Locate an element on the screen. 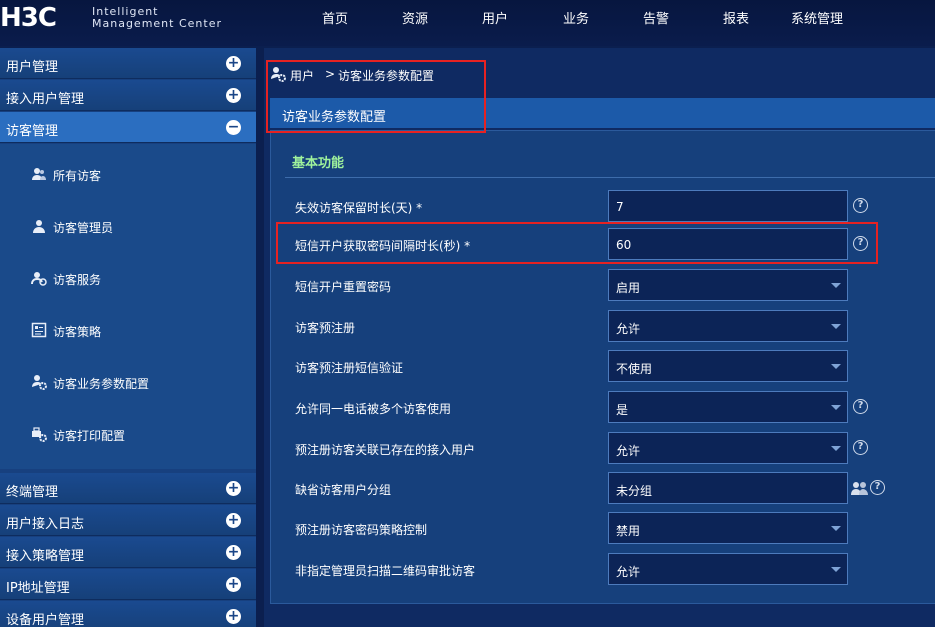  sidebar-item-label: 用户接入日志 is located at coordinates (45, 524).